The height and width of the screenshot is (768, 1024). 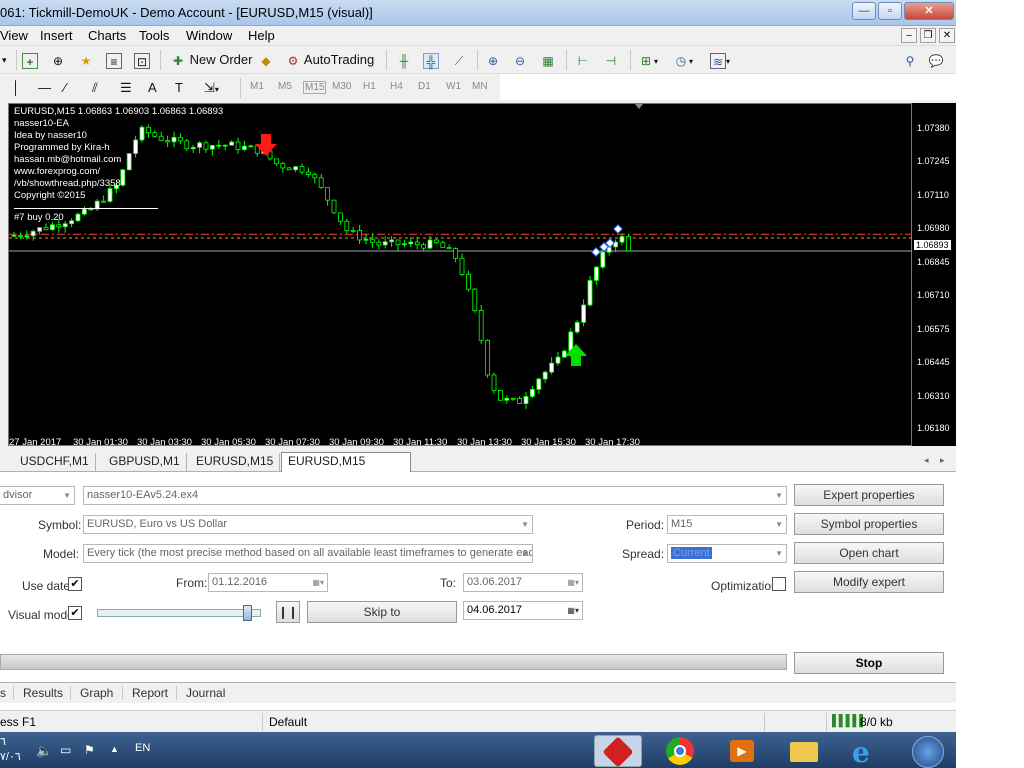 I want to click on tab-results: Results, so click(x=43, y=693).